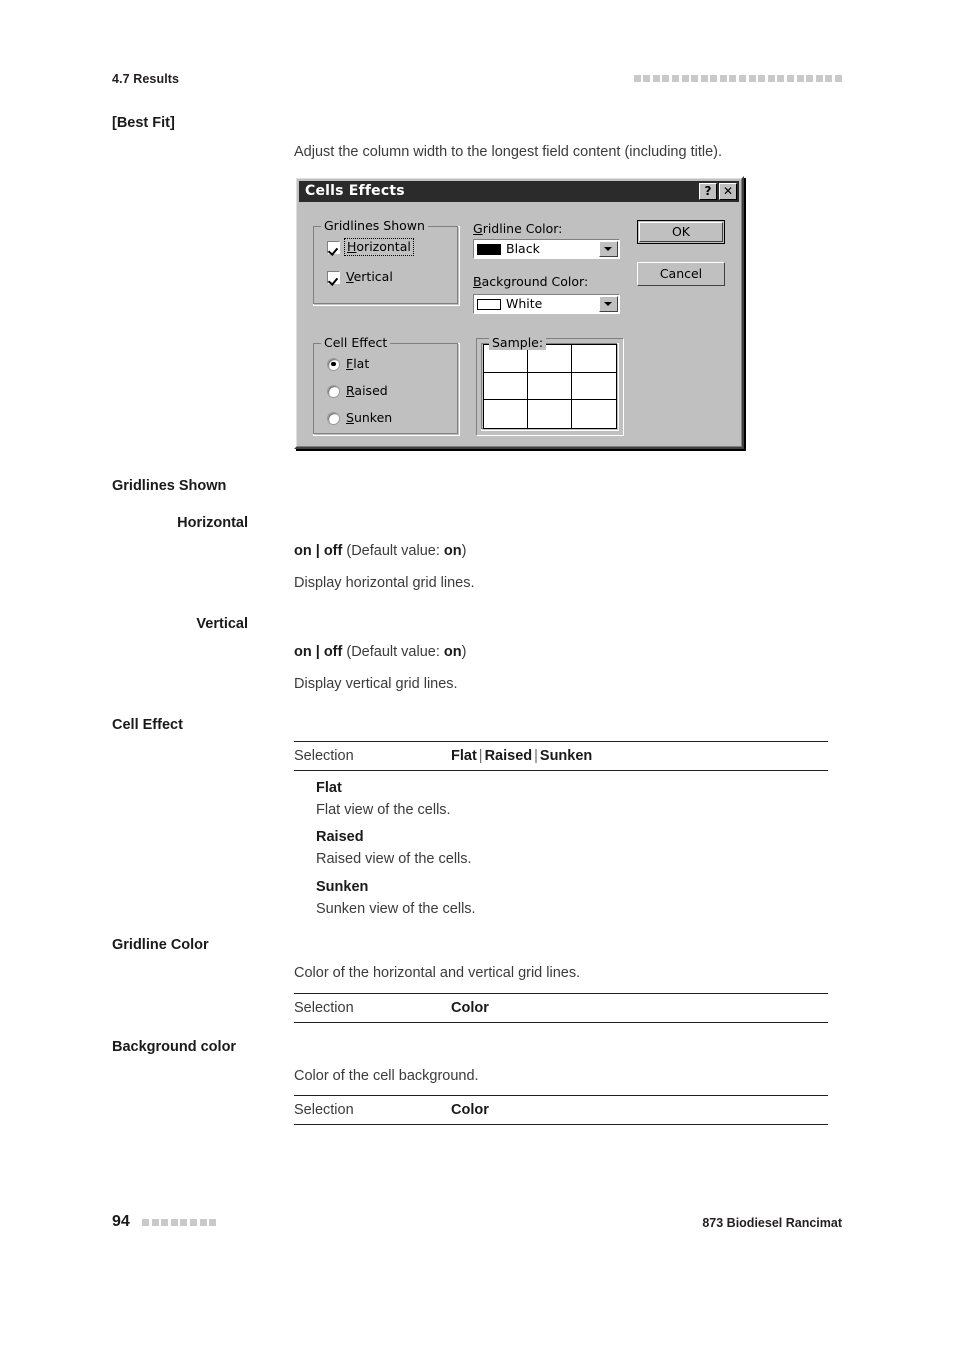  Describe the element at coordinates (356, 343) in the screenshot. I see `cell-effect-group-title: Cell Effect` at that location.